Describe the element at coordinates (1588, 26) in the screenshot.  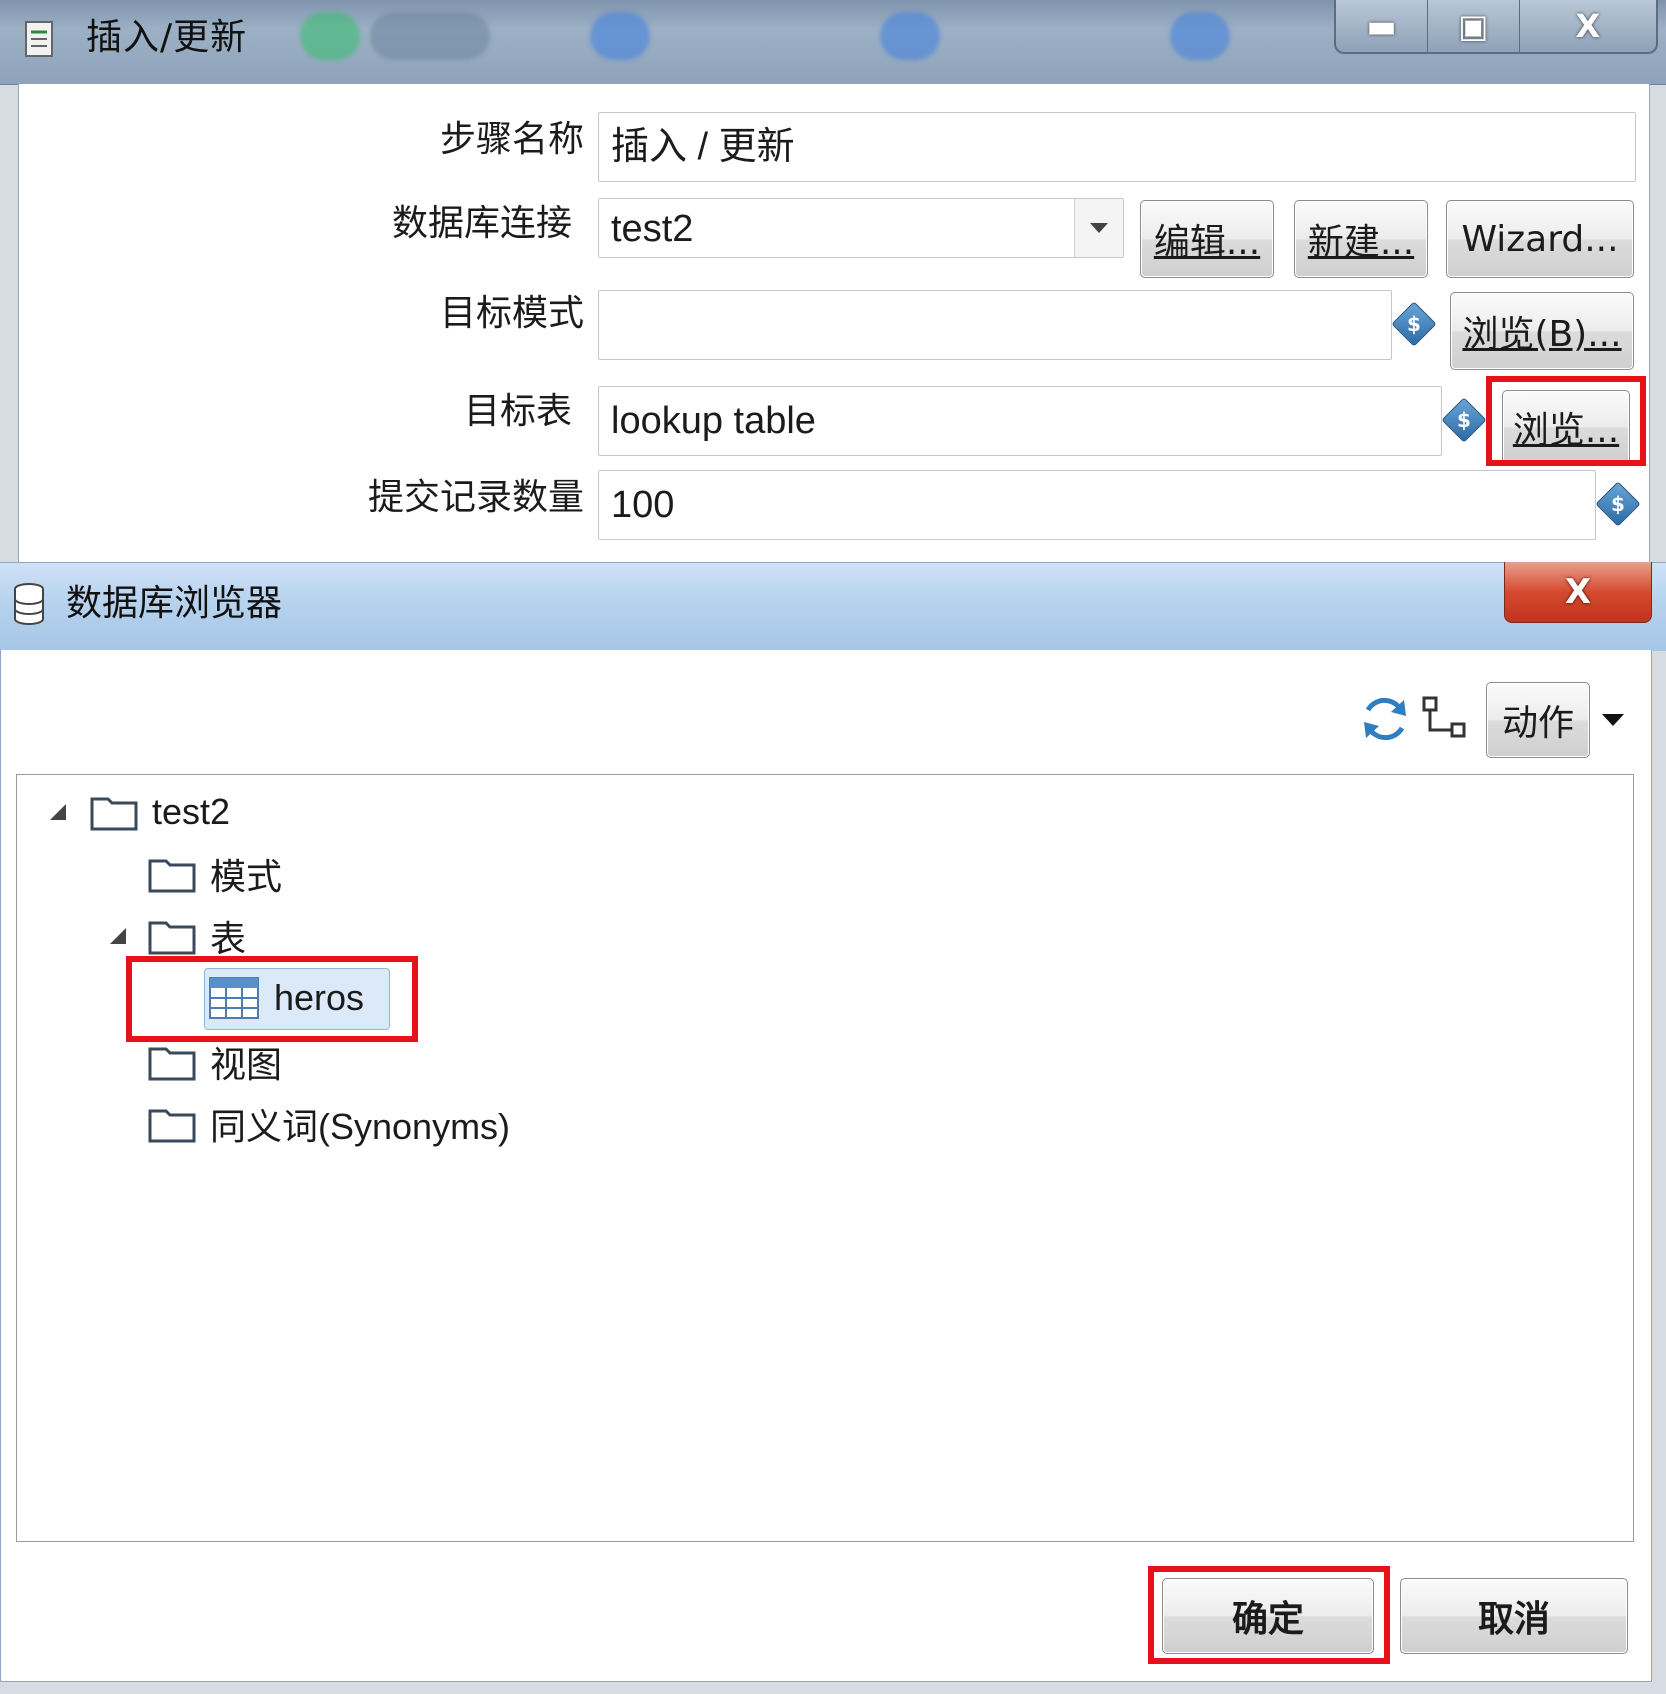
I see `close-button: X` at that location.